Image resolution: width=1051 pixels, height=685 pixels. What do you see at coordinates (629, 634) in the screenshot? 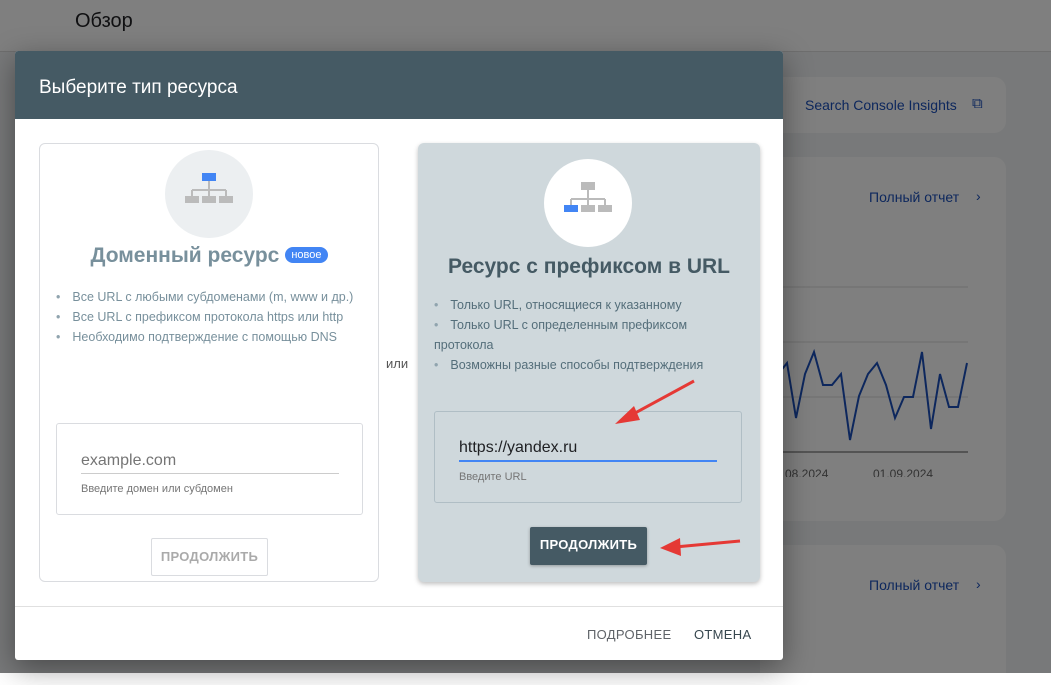
I see `learn-more-button: ПОДРОБНЕЕ` at bounding box center [629, 634].